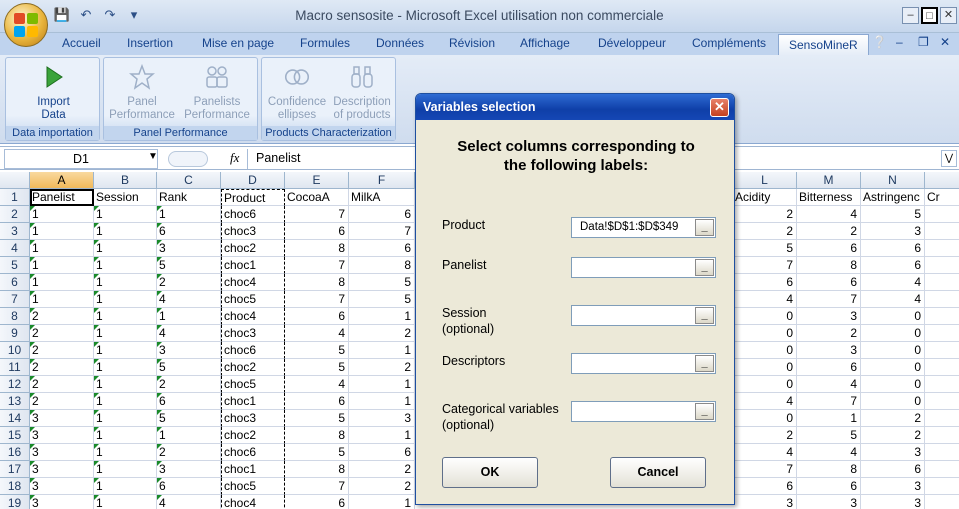  What do you see at coordinates (15, 299) in the screenshot?
I see `row-header: 7` at bounding box center [15, 299].